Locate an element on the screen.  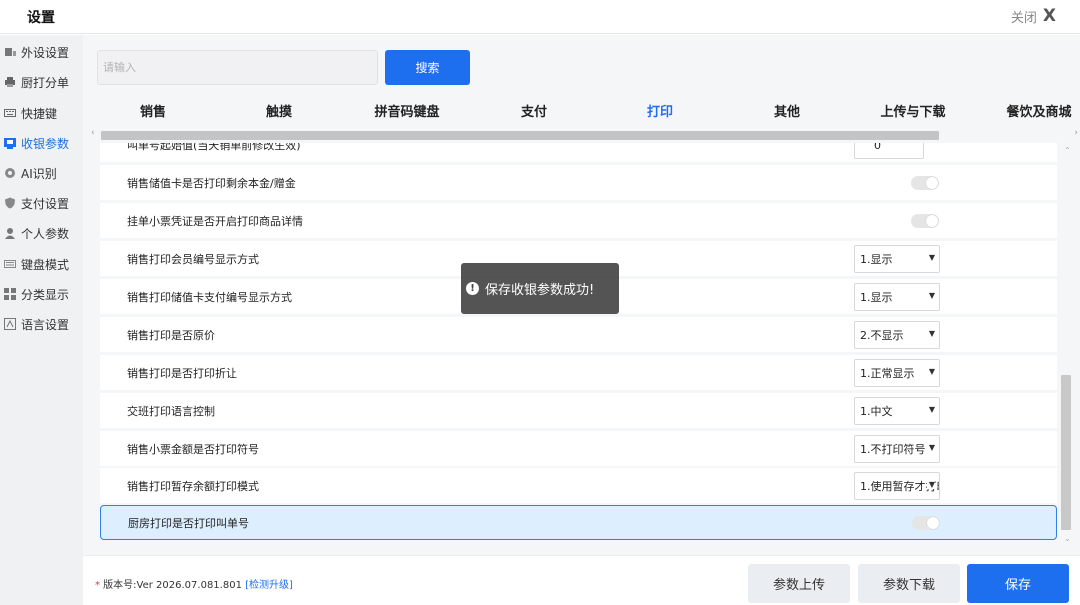
grid-icon is located at coordinates (10, 294).